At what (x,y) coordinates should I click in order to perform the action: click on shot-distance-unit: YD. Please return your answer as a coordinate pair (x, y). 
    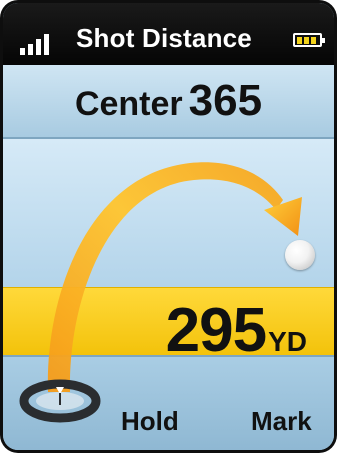
    Looking at the image, I should click on (287, 341).